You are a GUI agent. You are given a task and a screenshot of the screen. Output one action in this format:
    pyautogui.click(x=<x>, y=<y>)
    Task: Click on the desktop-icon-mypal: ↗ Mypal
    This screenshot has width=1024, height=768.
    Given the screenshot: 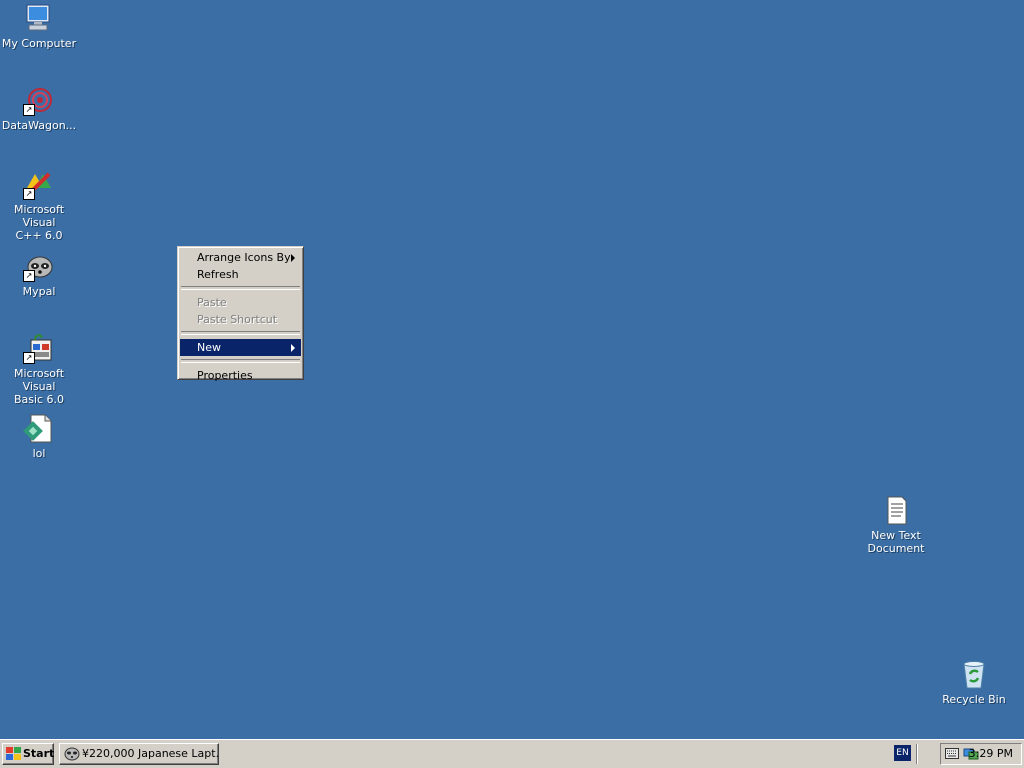 What is the action you would take?
    pyautogui.click(x=39, y=274)
    